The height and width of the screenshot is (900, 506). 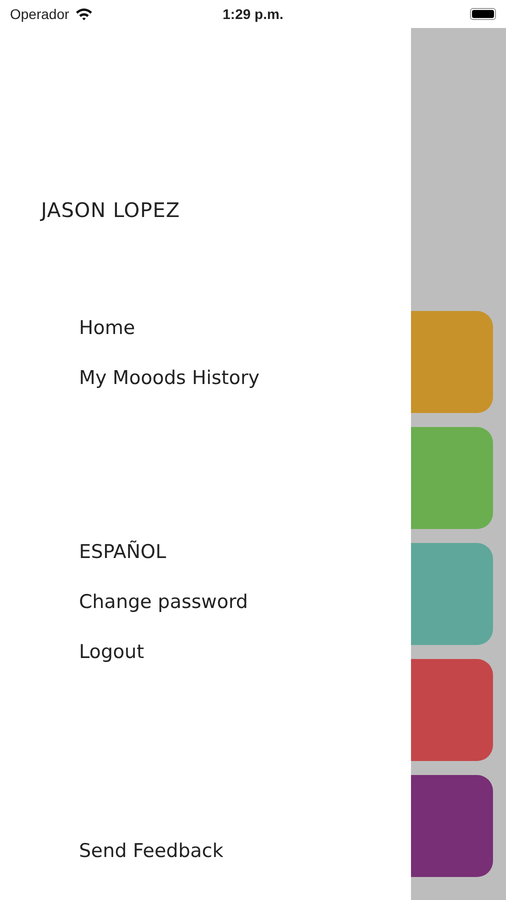 I want to click on menu-item: Logout, so click(x=111, y=652).